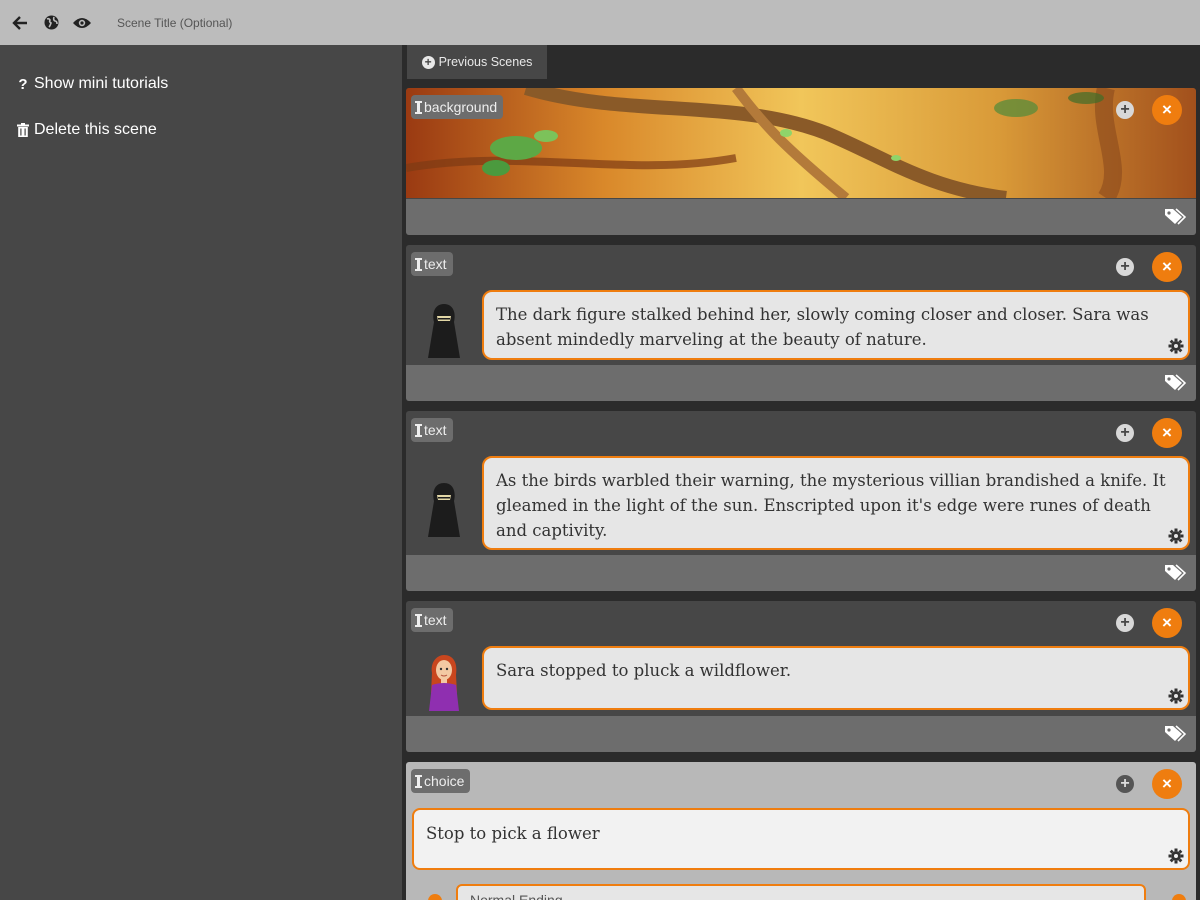 This screenshot has height=900, width=1200. I want to click on background-card: background + ×, so click(801, 161).